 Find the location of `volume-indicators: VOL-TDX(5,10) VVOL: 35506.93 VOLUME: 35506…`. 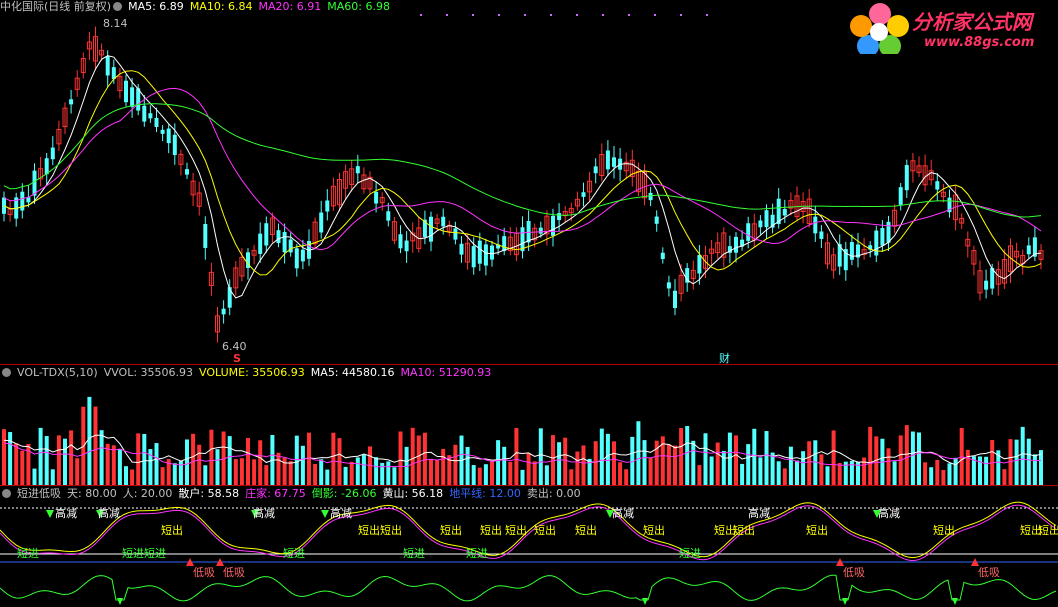

volume-indicators: VOL-TDX(5,10) VVOL: 35506.93 VOLUME: 35506… is located at coordinates (257, 372).